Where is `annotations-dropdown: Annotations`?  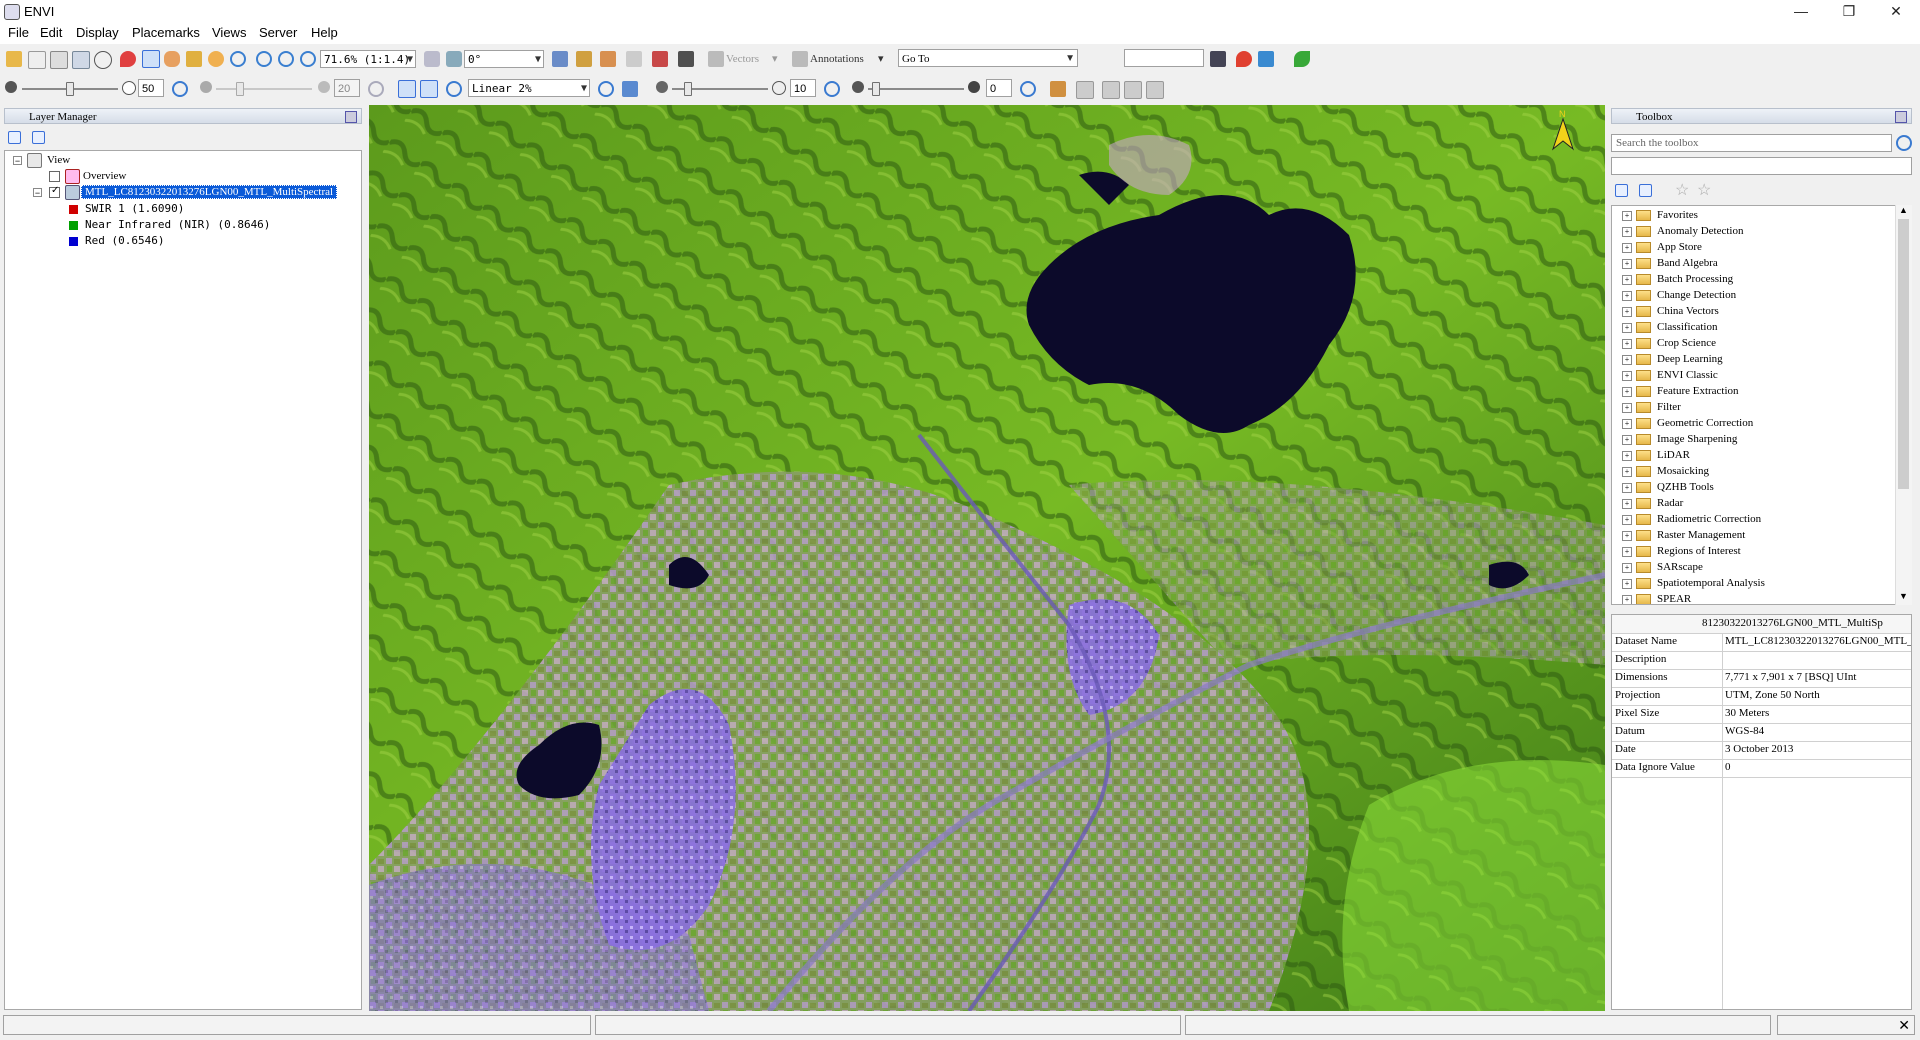 annotations-dropdown: Annotations is located at coordinates (837, 59).